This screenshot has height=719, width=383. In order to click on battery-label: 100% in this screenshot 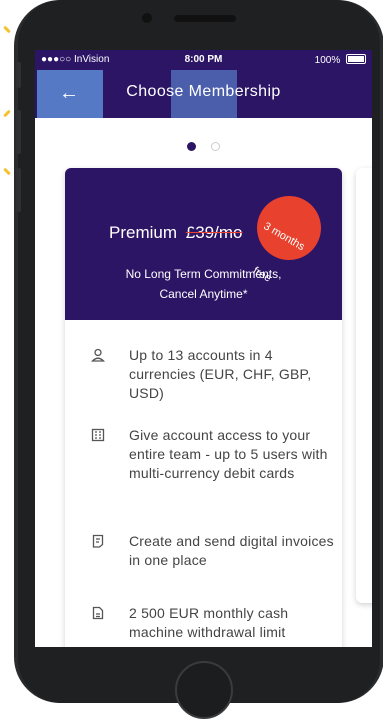, I will do `click(327, 60)`.